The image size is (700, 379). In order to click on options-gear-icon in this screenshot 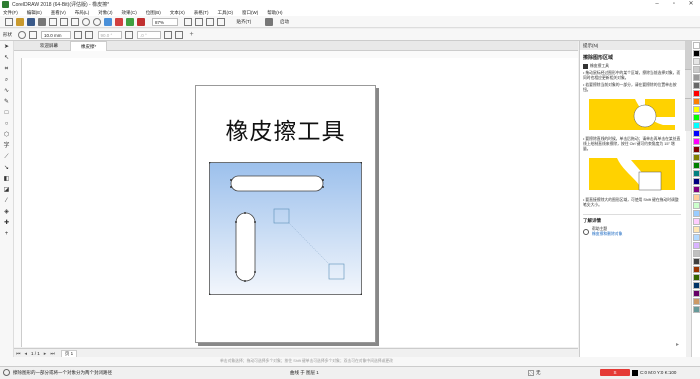, I will do `click(268, 21)`.